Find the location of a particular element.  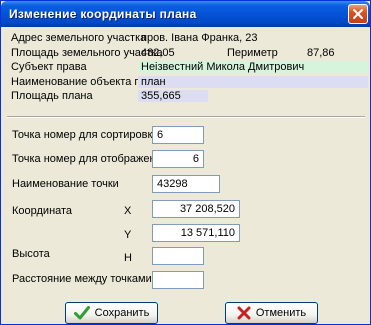

object-name-label: Наименование объекта план is located at coordinates (85, 81).